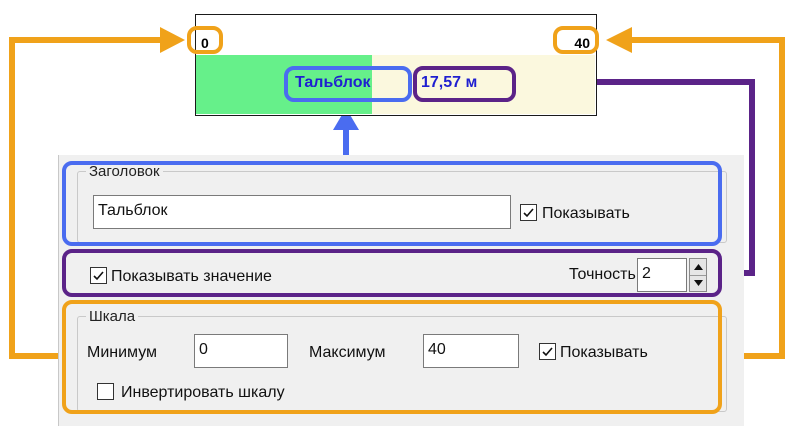 This screenshot has height=426, width=786. What do you see at coordinates (392, 273) in the screenshot?
I see `highlight-value-row` at bounding box center [392, 273].